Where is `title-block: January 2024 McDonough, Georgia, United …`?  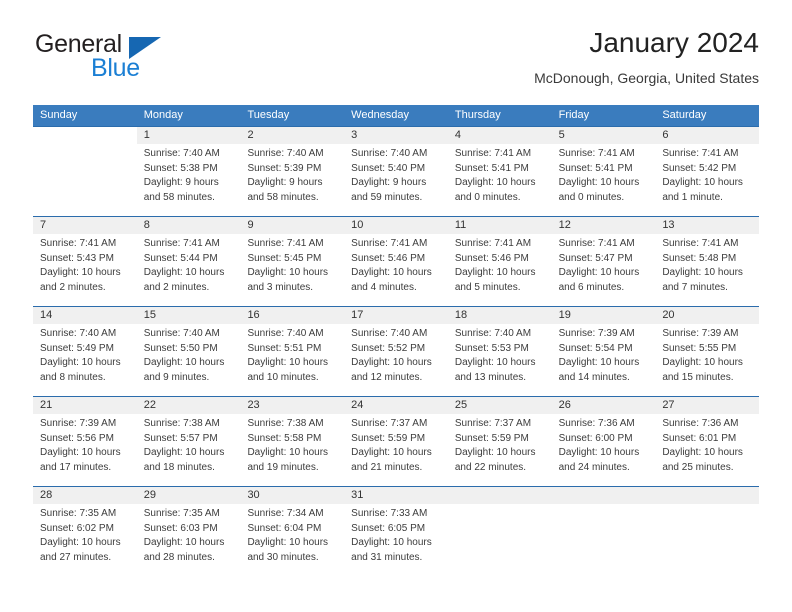 title-block: January 2024 McDonough, Georgia, United … is located at coordinates (646, 57).